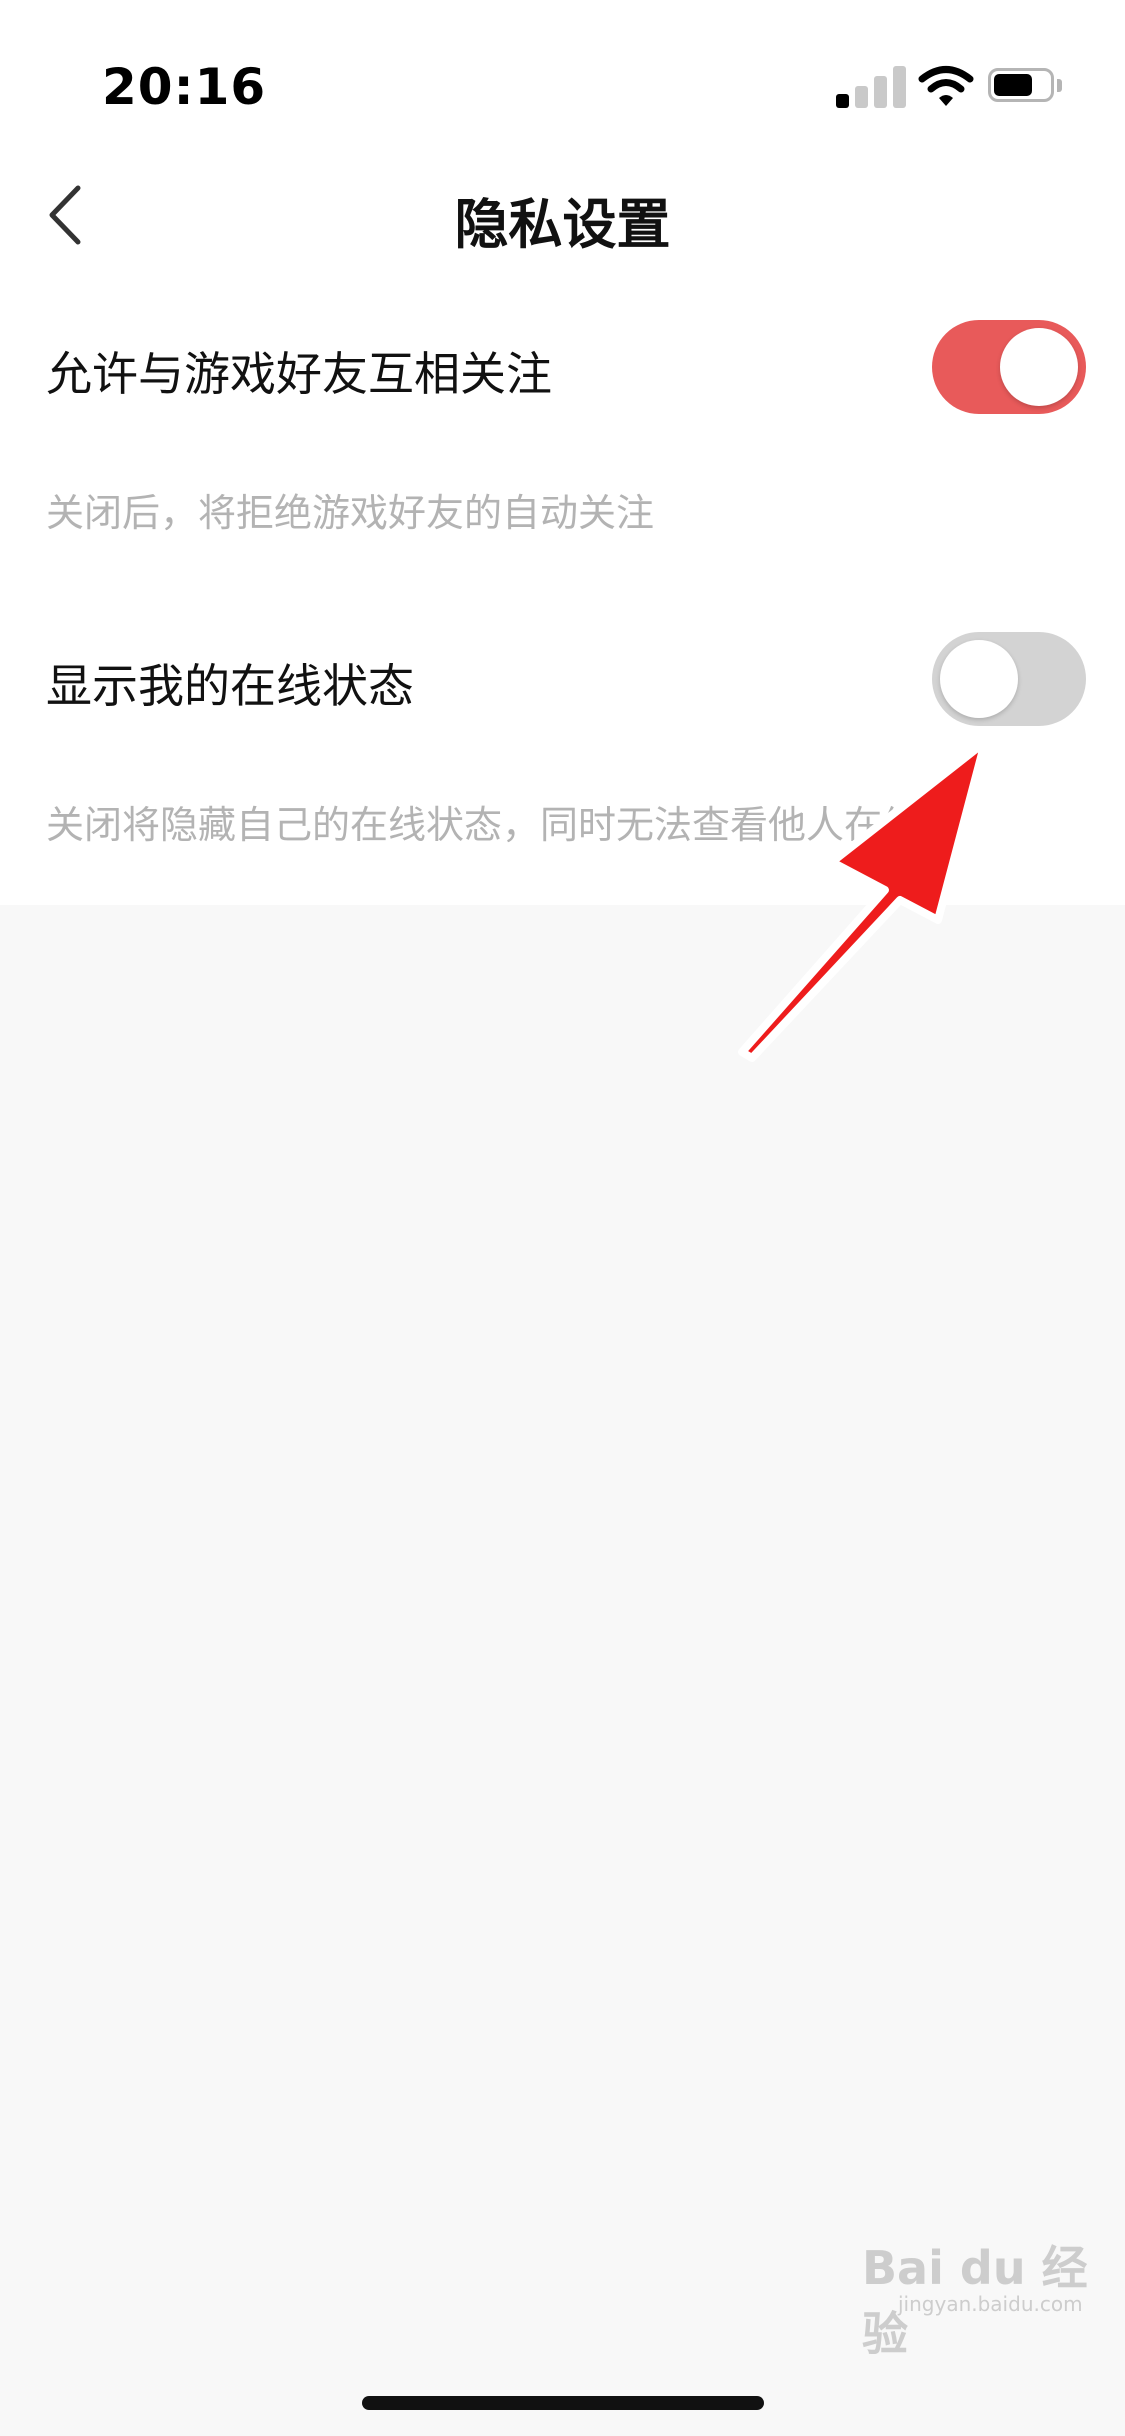 This screenshot has width=1125, height=2436. What do you see at coordinates (1059, 85) in the screenshot?
I see `battery-tip` at bounding box center [1059, 85].